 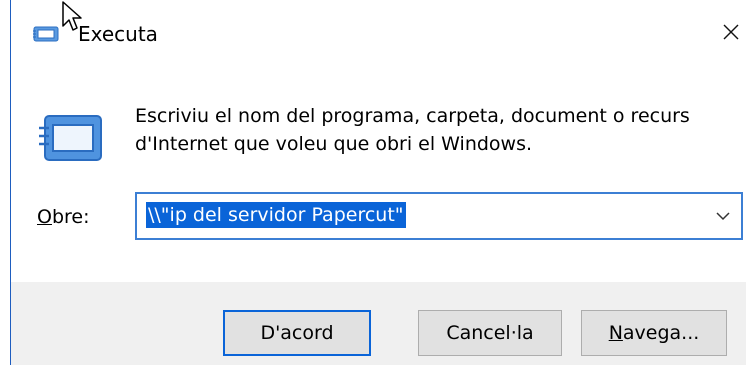 I want to click on ok-button: D'acord, so click(x=297, y=333).